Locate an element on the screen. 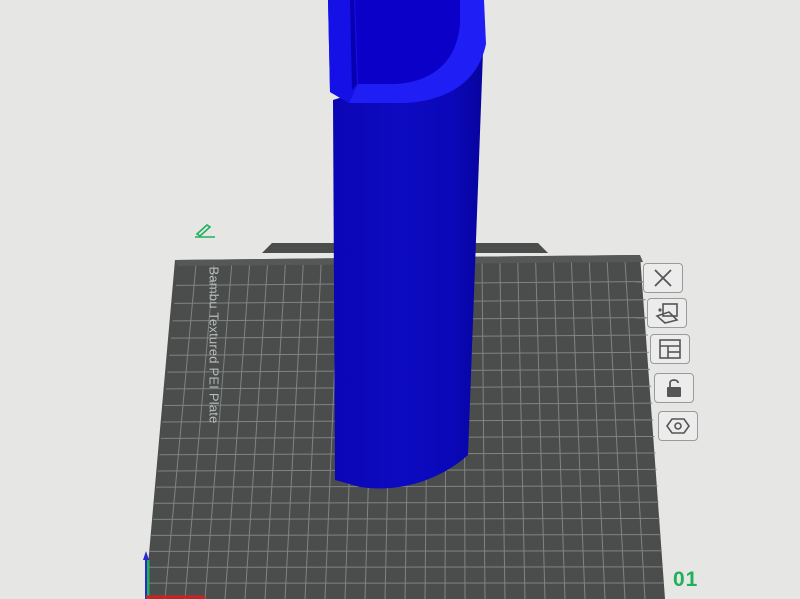  orient-plate-button is located at coordinates (667, 313).